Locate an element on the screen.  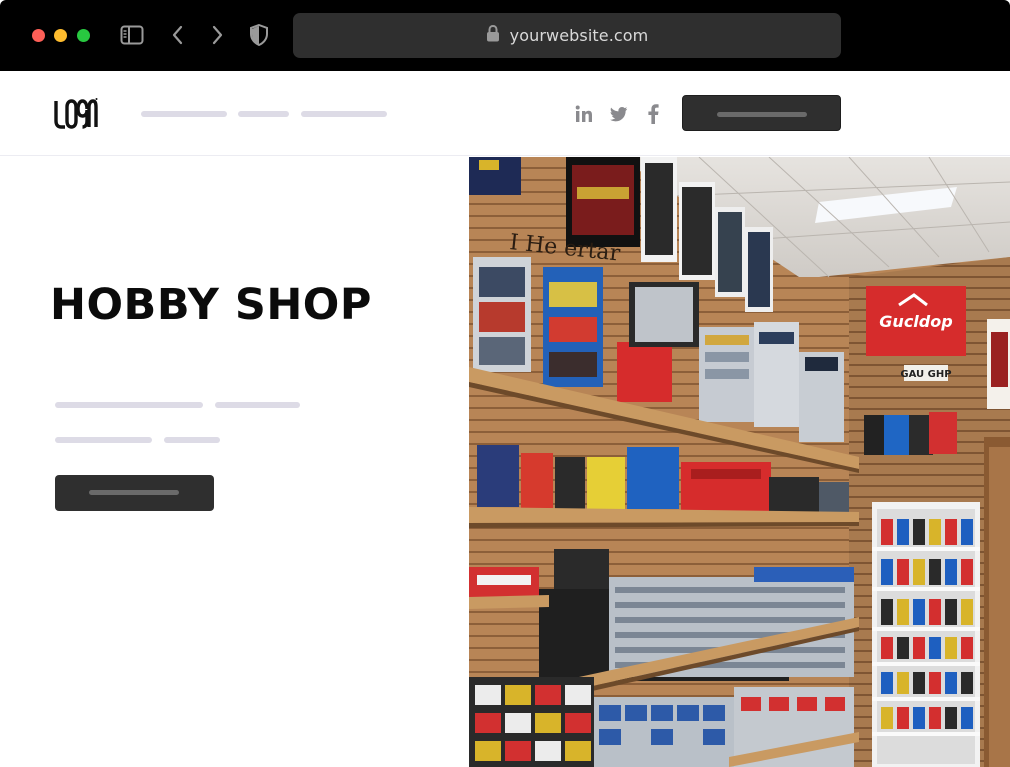
hero-cta-label is located at coordinates (134, 492).